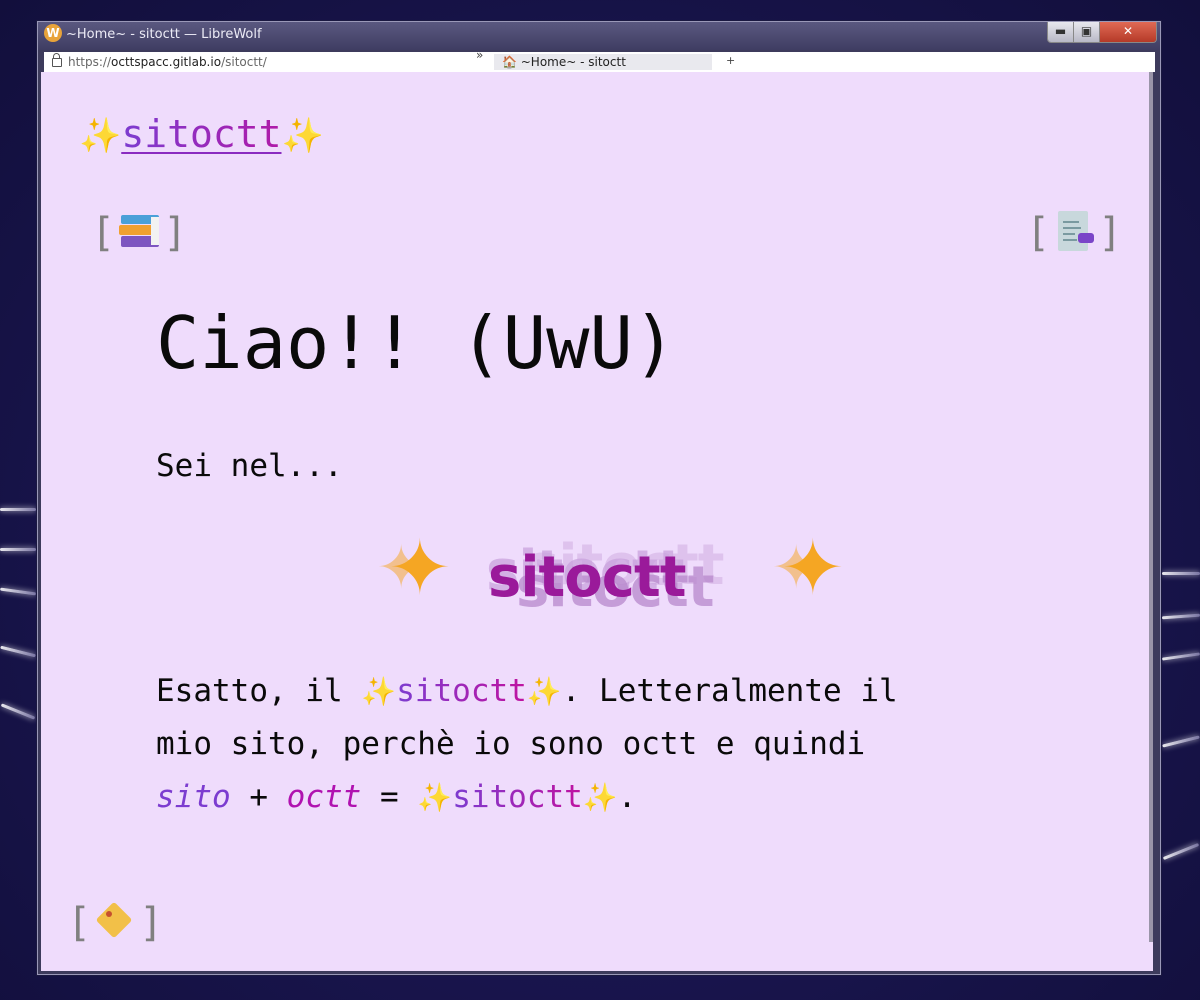  Describe the element at coordinates (729, 691) in the screenshot. I see `text-span: . Letteralmente il` at that location.